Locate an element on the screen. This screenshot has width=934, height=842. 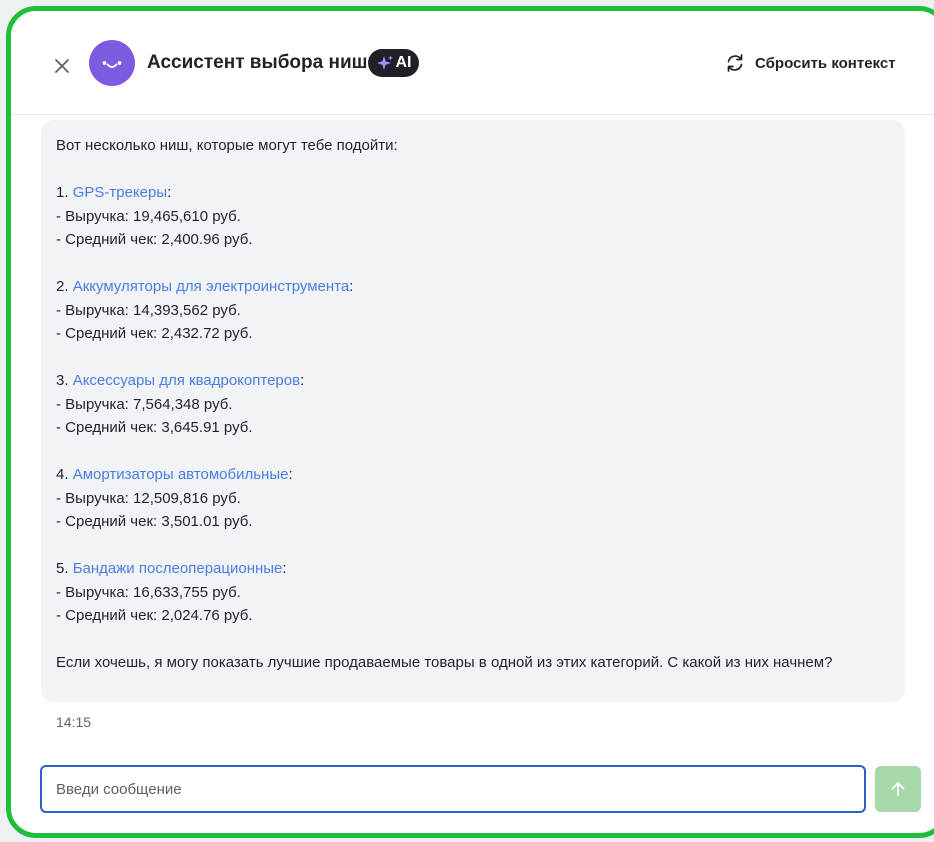
niche-revenue: - Выручка: 12,509,816 руб. is located at coordinates (148, 498).